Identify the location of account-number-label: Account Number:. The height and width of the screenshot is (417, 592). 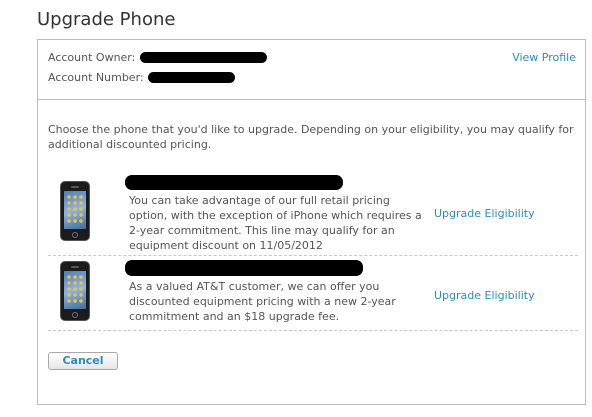
(96, 77).